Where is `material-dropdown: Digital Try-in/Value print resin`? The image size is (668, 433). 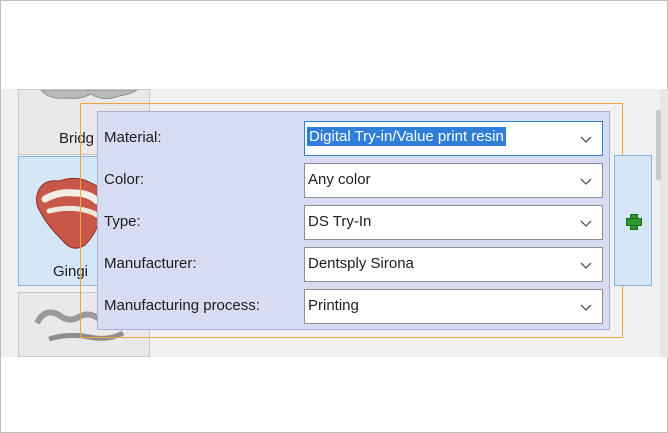
material-dropdown: Digital Try-in/Value print resin is located at coordinates (453, 138).